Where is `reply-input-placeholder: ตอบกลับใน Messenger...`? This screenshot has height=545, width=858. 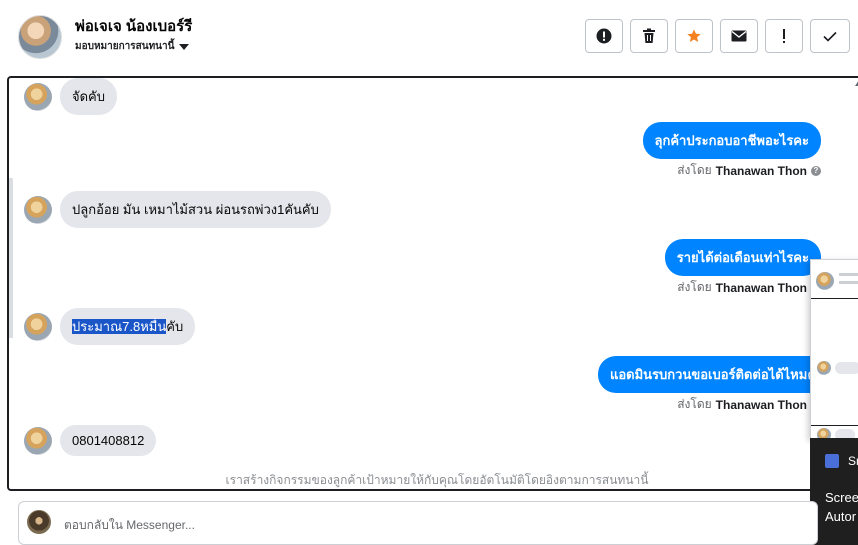 reply-input-placeholder: ตอบกลับใน Messenger... is located at coordinates (129, 525).